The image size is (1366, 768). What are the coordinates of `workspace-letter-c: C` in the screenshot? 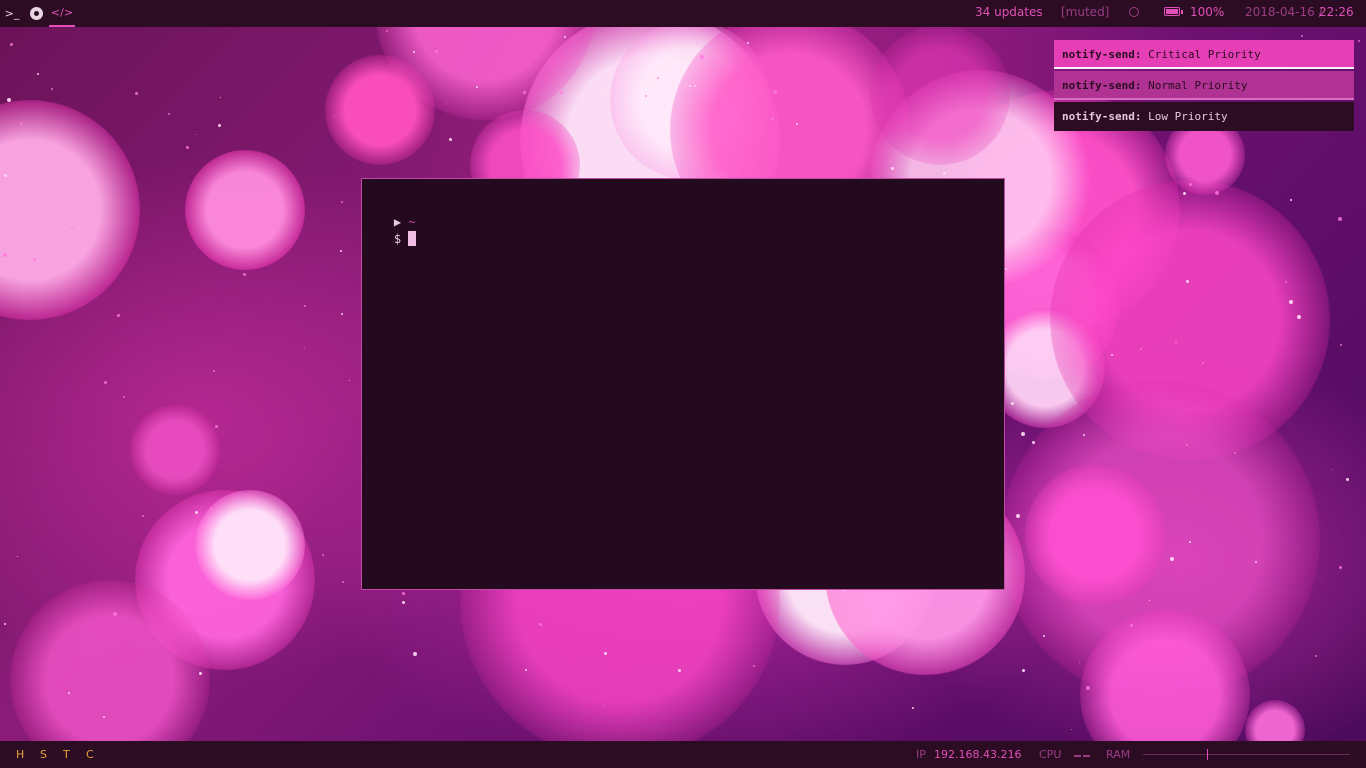 It's located at (90, 754).